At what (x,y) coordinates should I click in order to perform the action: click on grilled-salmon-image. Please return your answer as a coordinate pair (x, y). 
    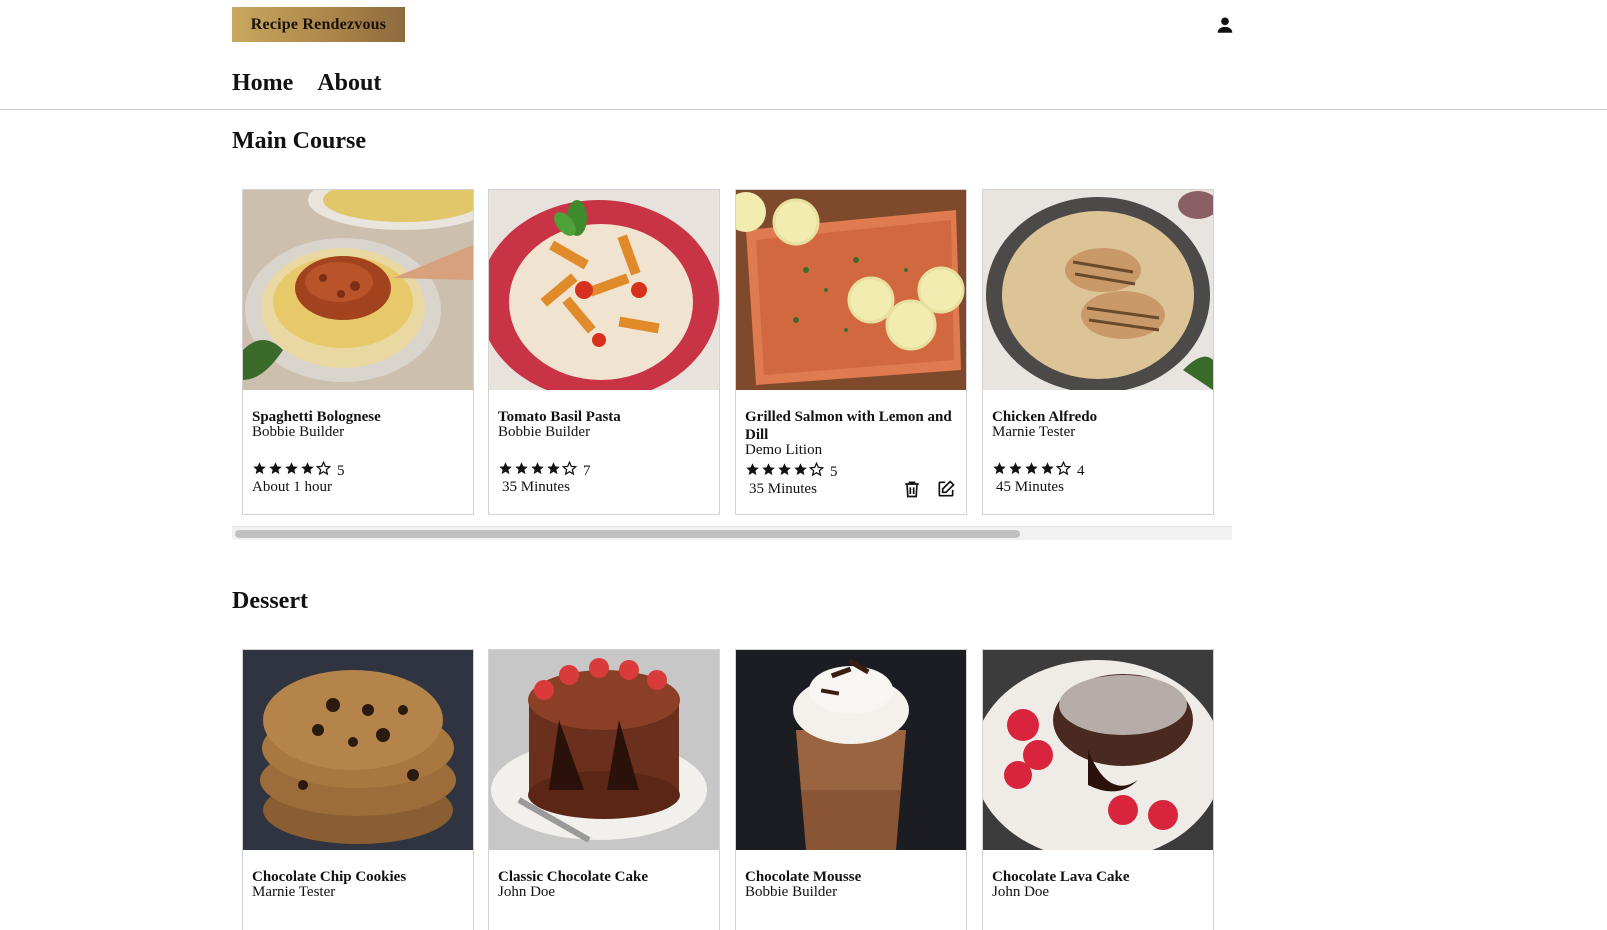
    Looking at the image, I should click on (851, 290).